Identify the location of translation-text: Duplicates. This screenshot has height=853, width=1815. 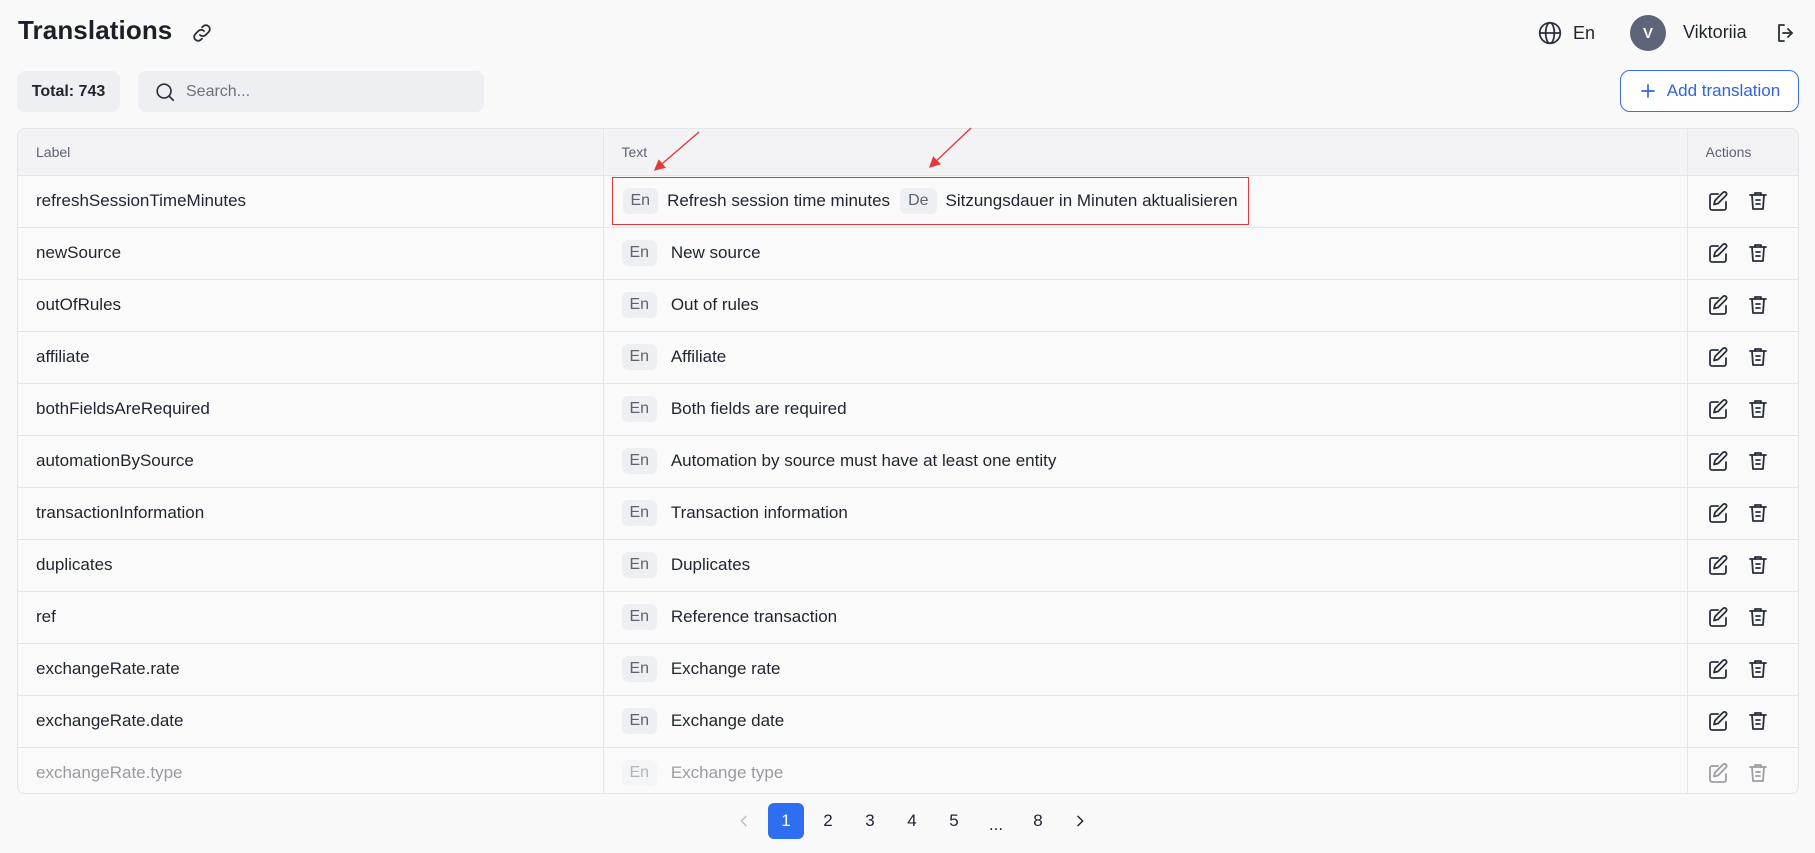
(710, 564).